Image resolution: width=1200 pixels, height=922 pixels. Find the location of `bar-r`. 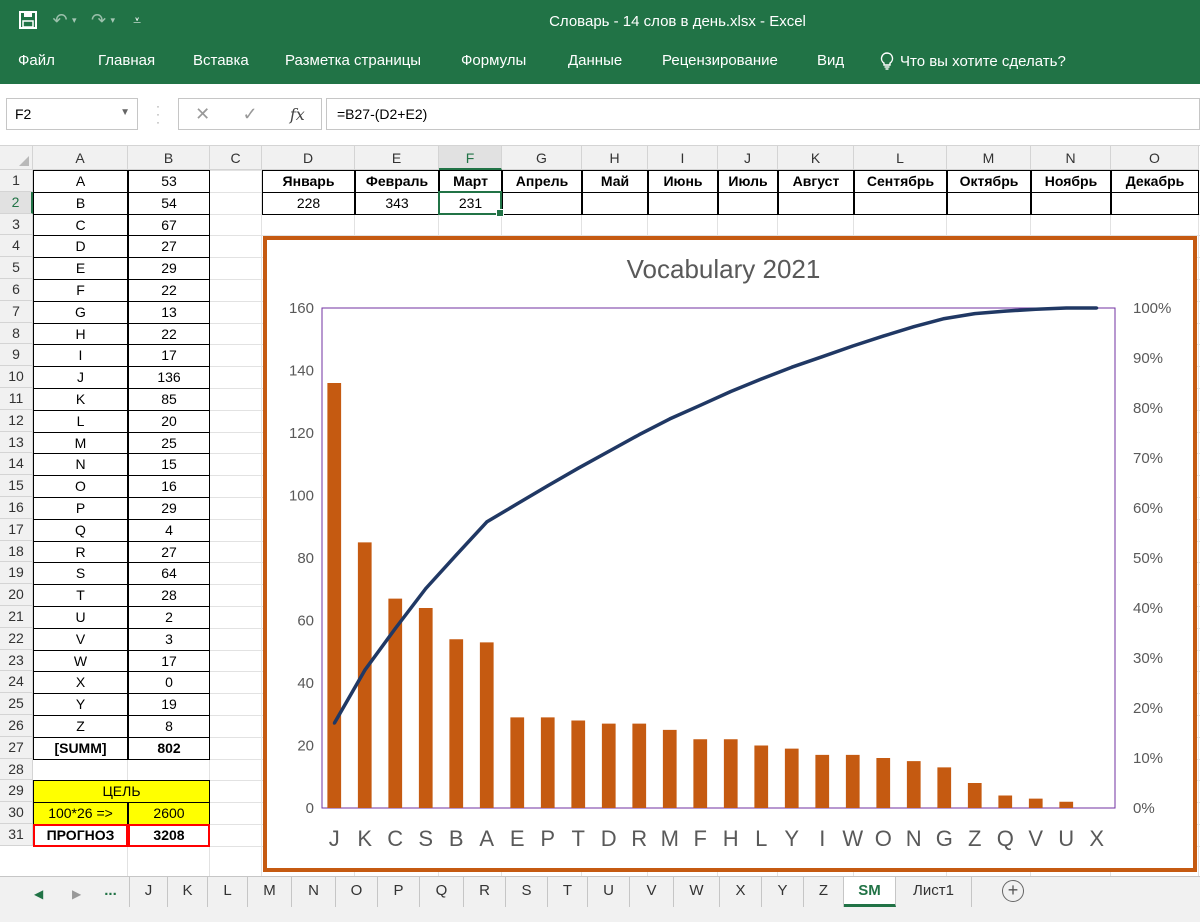

bar-r is located at coordinates (639, 765).